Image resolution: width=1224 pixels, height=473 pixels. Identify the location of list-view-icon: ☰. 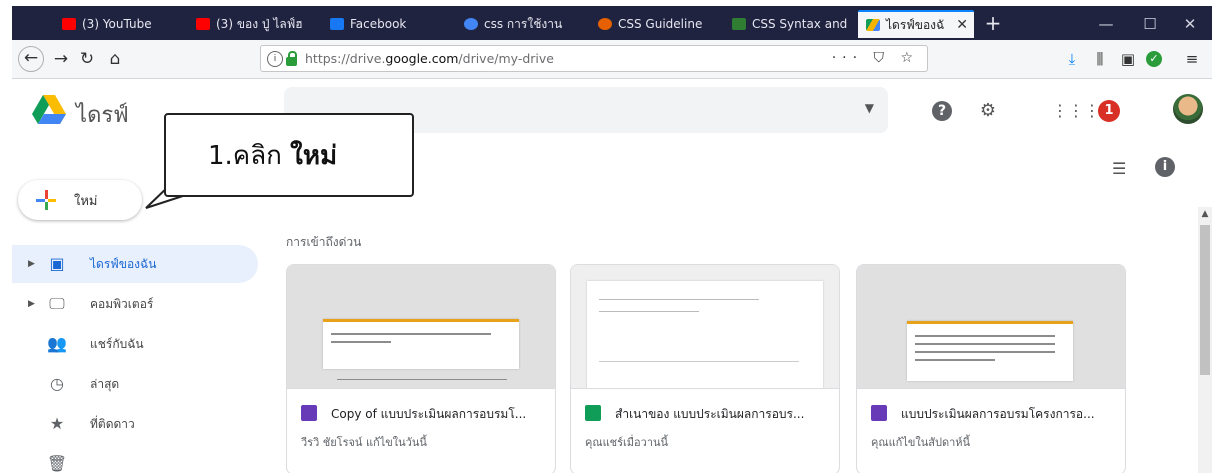
(1119, 168).